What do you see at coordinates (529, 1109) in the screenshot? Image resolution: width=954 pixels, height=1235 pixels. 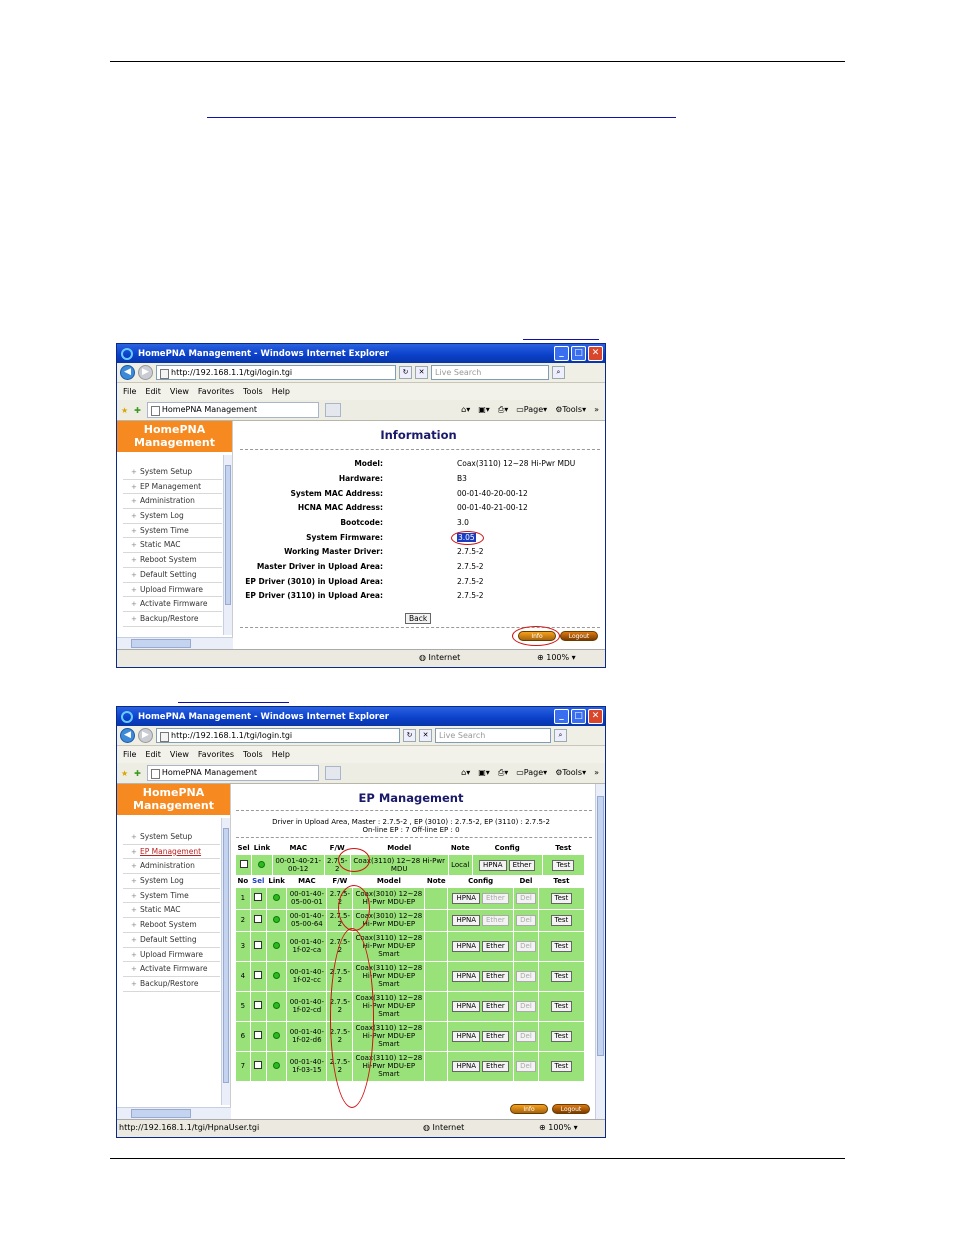 I see `info-button: Info` at bounding box center [529, 1109].